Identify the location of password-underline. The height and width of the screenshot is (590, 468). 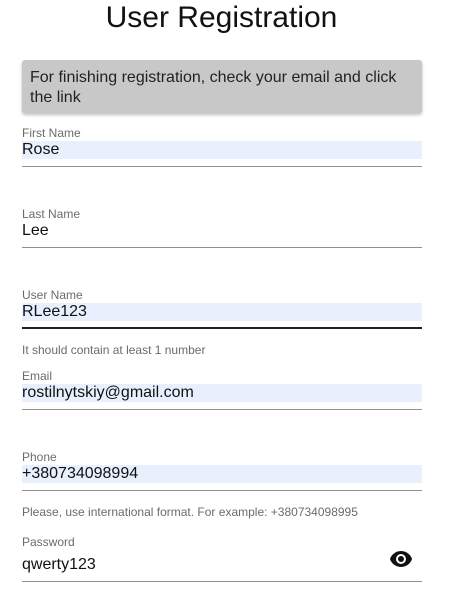
(222, 581).